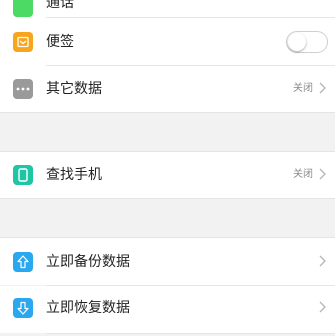 This screenshot has height=336, width=335. I want to click on find-phone-status: 关闭, so click(303, 174).